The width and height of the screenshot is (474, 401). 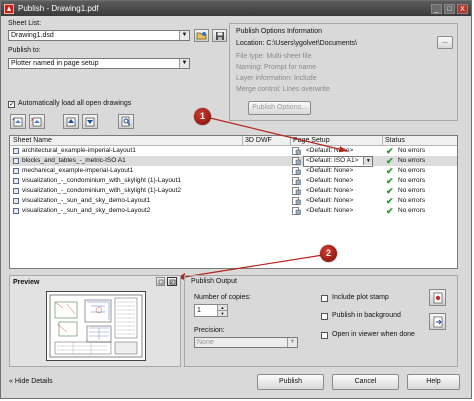 I want to click on precision-dropdown: None ▼, so click(x=246, y=342).